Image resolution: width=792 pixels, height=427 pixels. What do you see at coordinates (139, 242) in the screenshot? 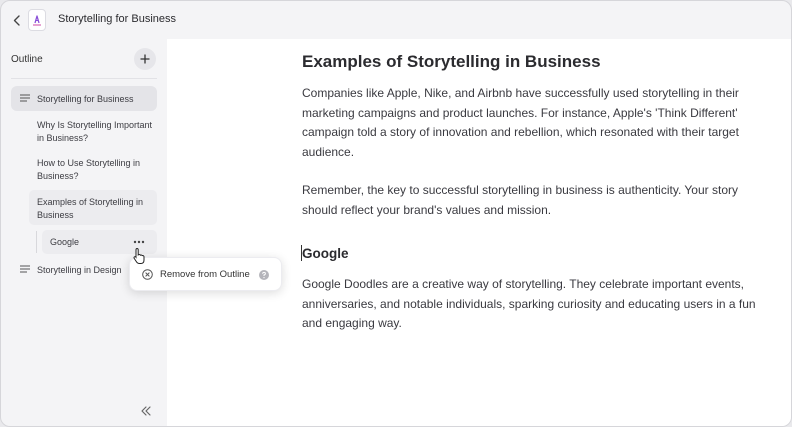
I see `more-options-icon` at bounding box center [139, 242].